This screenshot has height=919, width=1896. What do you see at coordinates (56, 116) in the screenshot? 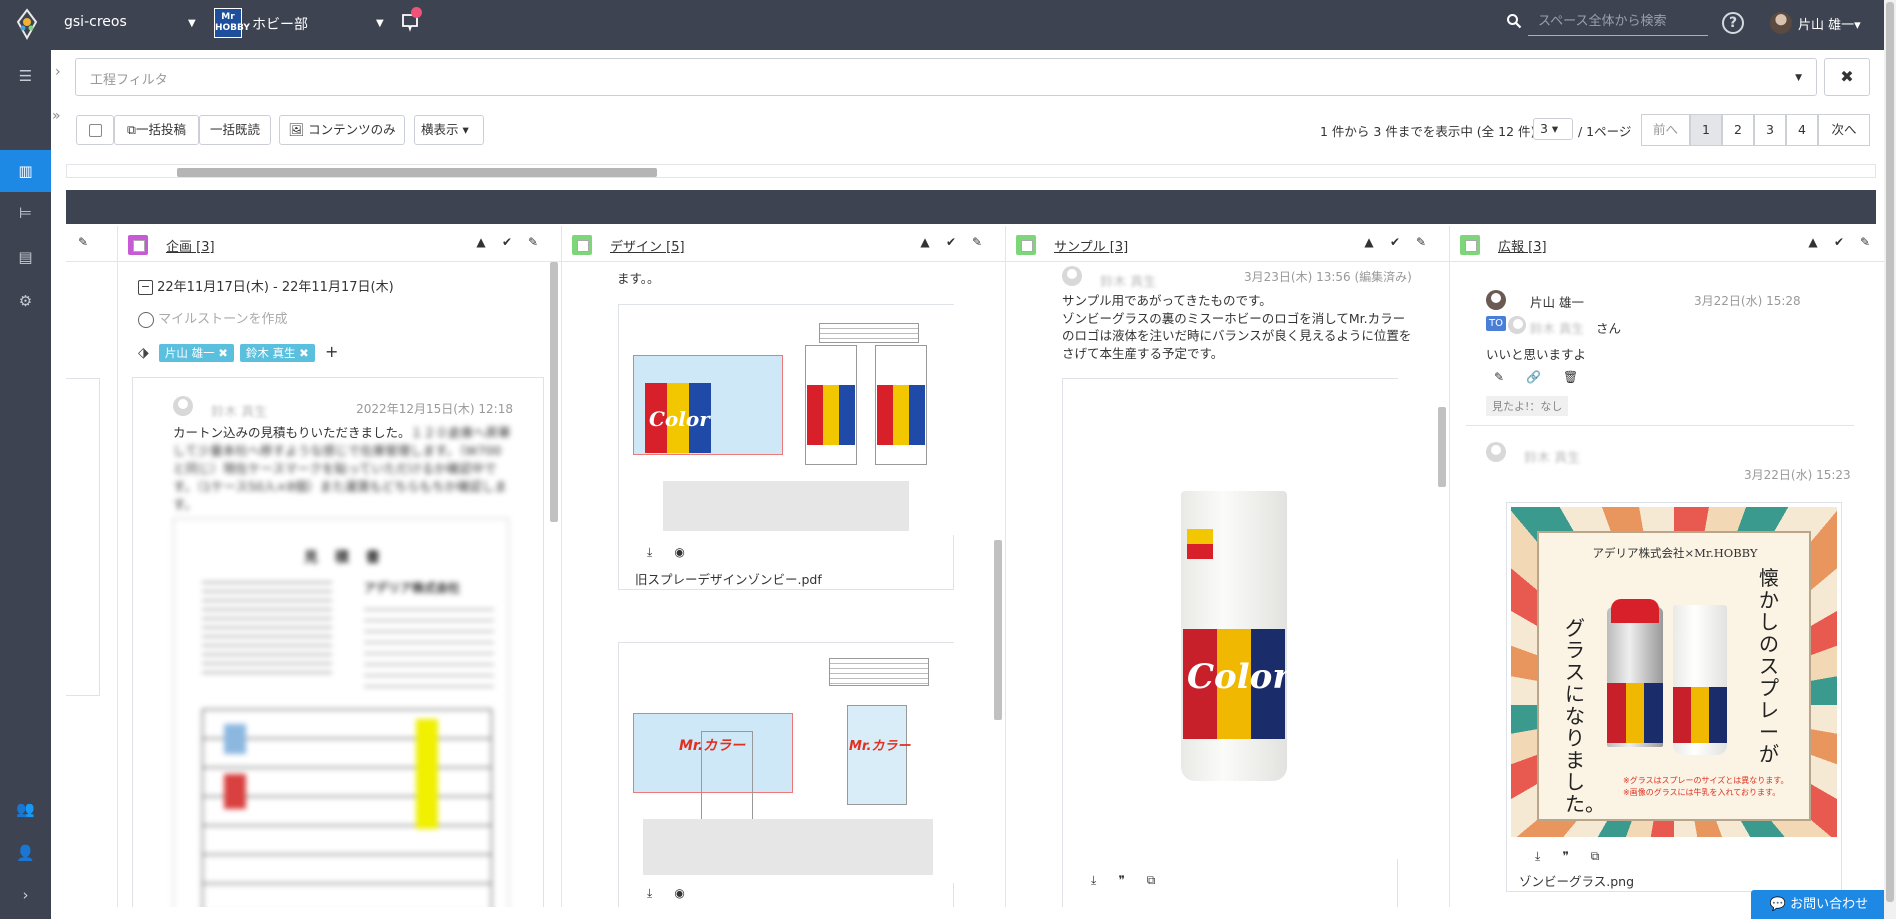
I see `double-chevron-right-icon: »` at bounding box center [56, 116].